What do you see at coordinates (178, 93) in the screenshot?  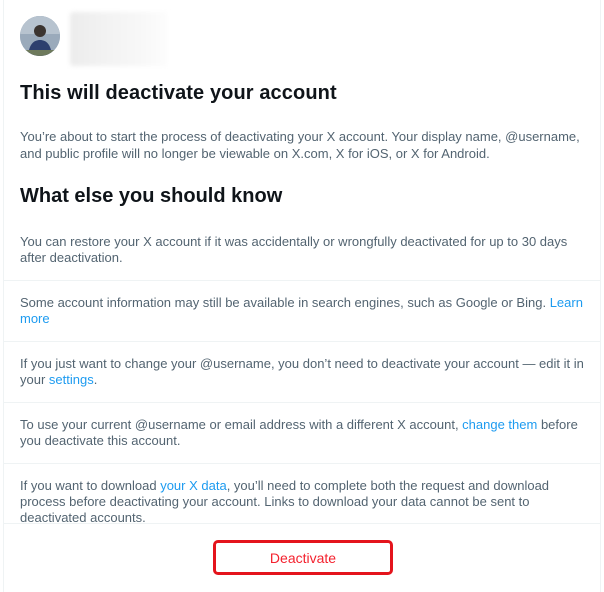 I see `page-title: This will deactivate your account` at bounding box center [178, 93].